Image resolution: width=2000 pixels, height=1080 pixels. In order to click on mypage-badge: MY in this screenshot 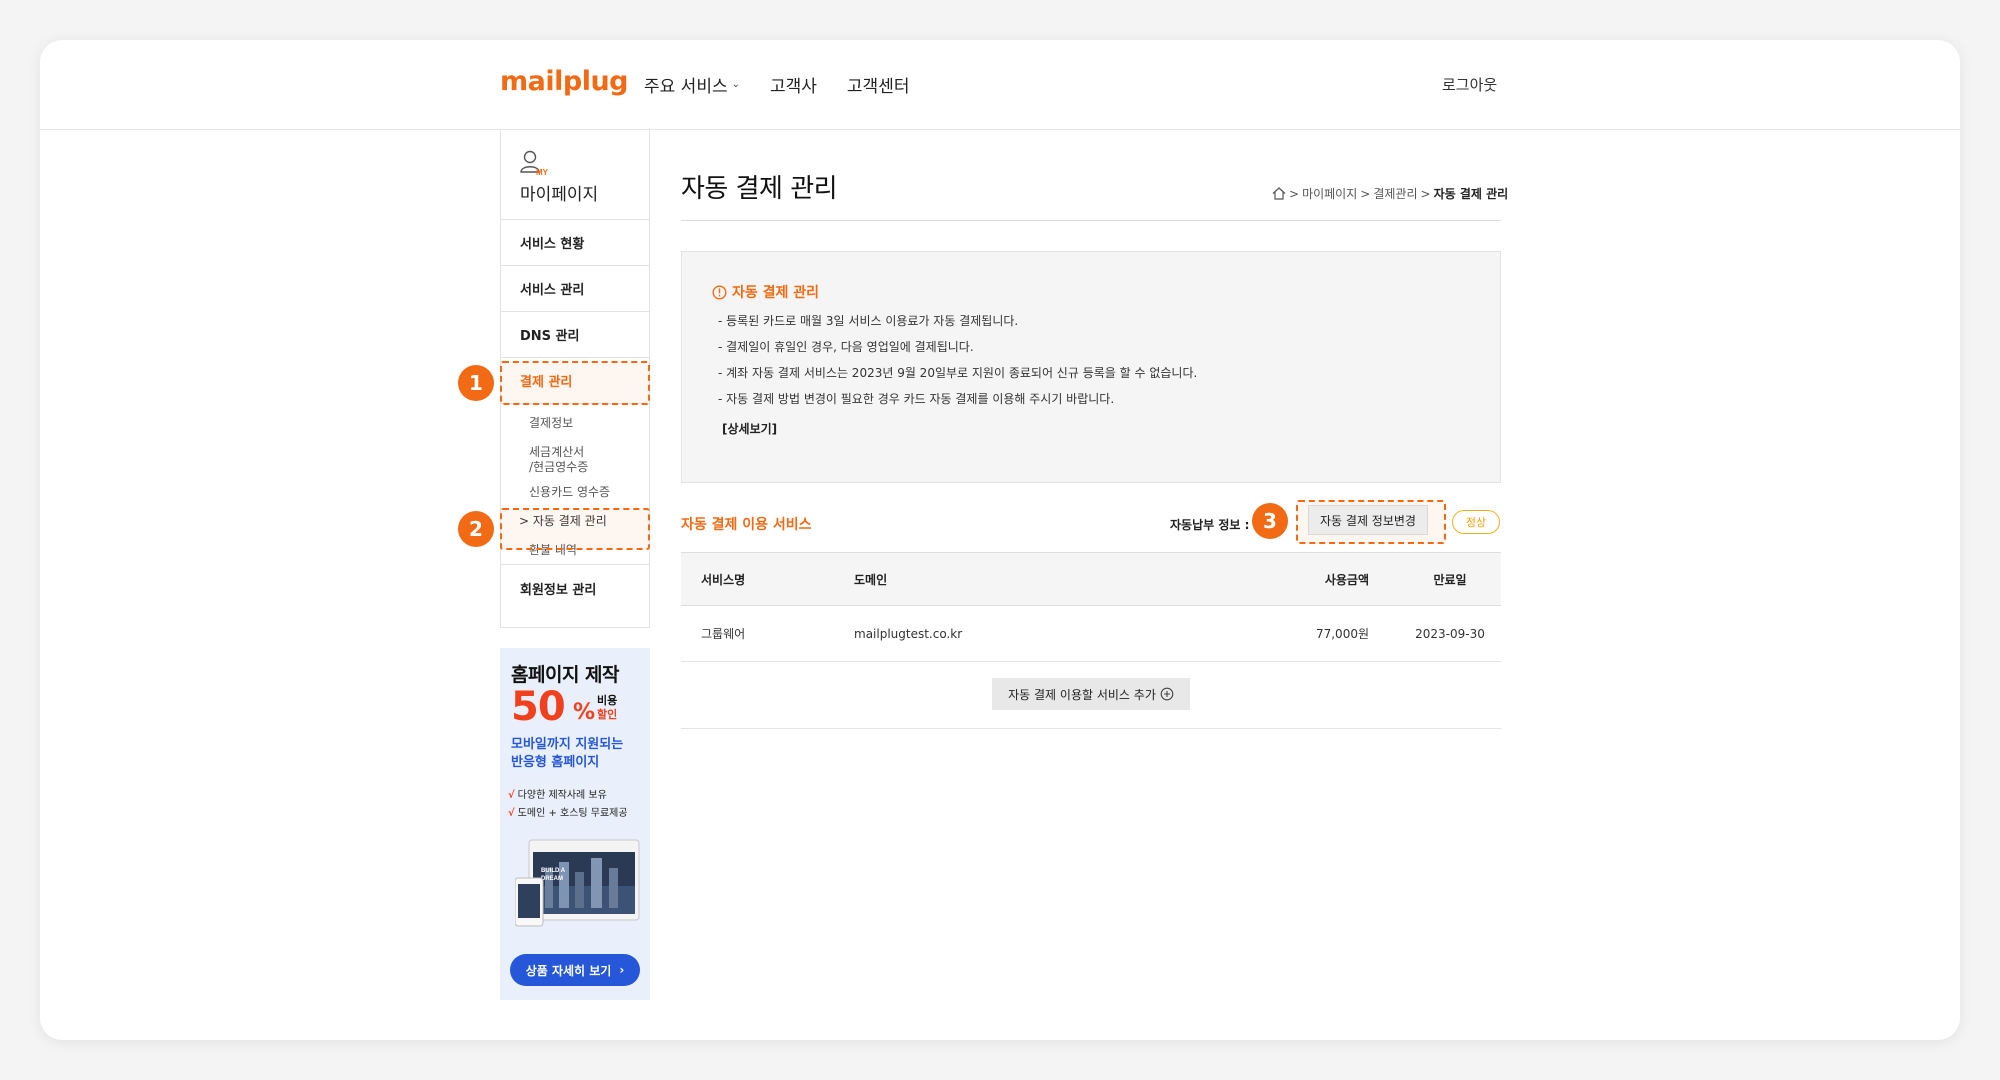, I will do `click(542, 172)`.